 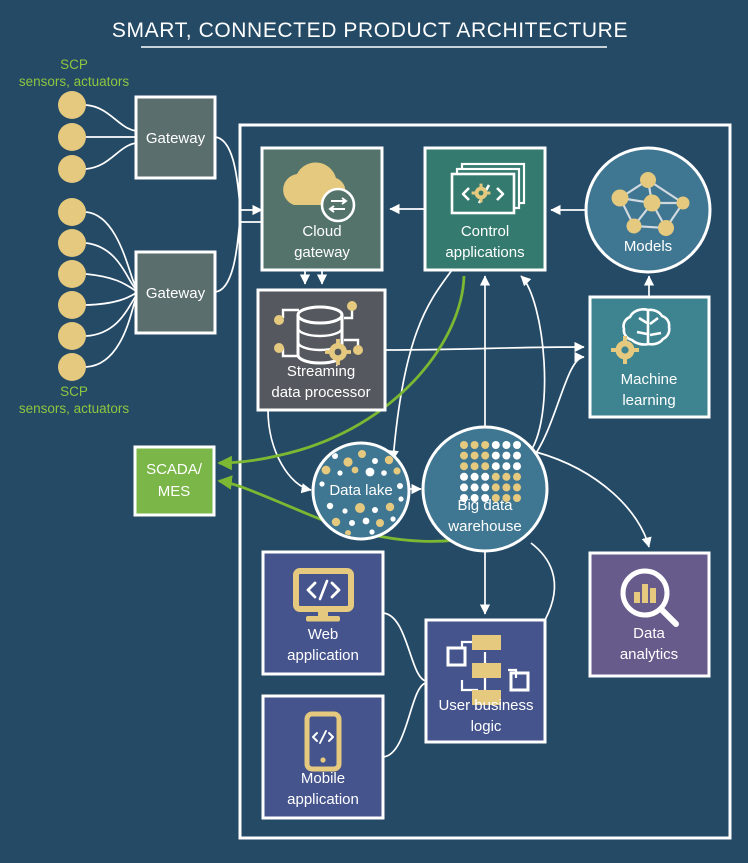 I want to click on node-label: Streaming, so click(x=321, y=371).